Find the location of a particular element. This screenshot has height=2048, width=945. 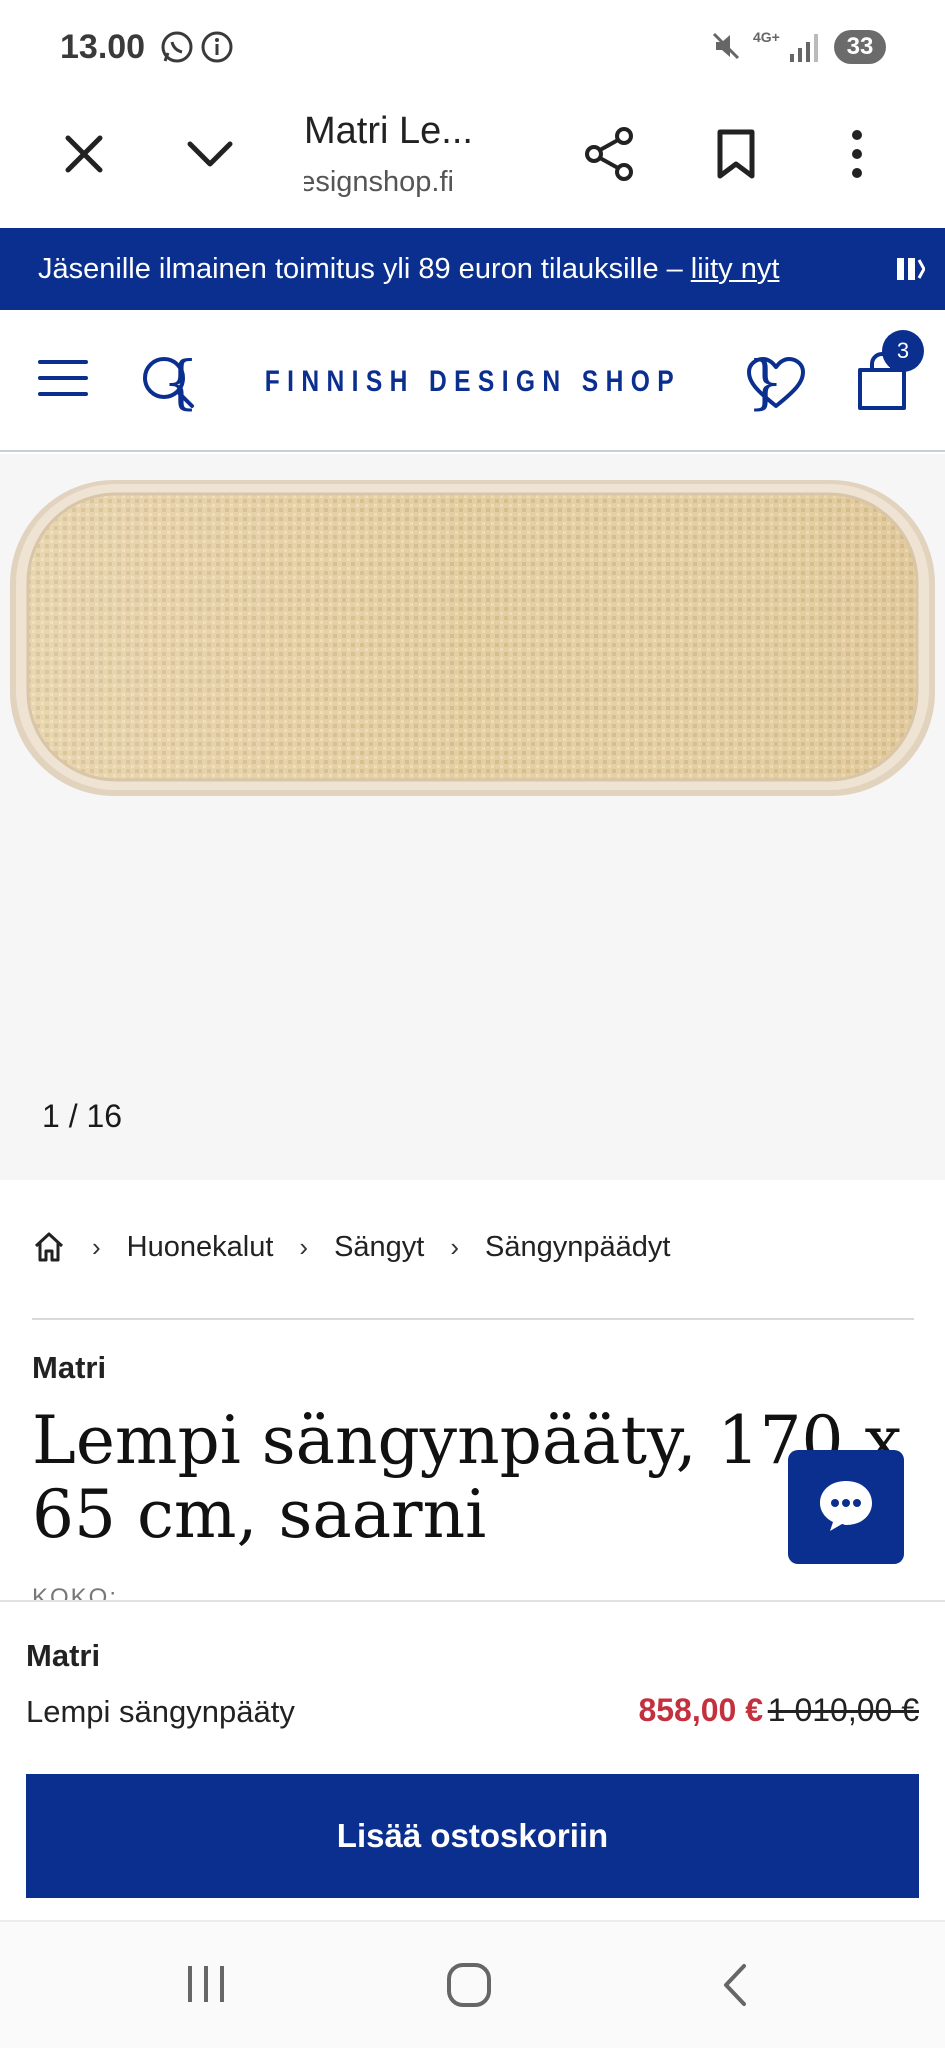

product-brand: Matri is located at coordinates (69, 1368).